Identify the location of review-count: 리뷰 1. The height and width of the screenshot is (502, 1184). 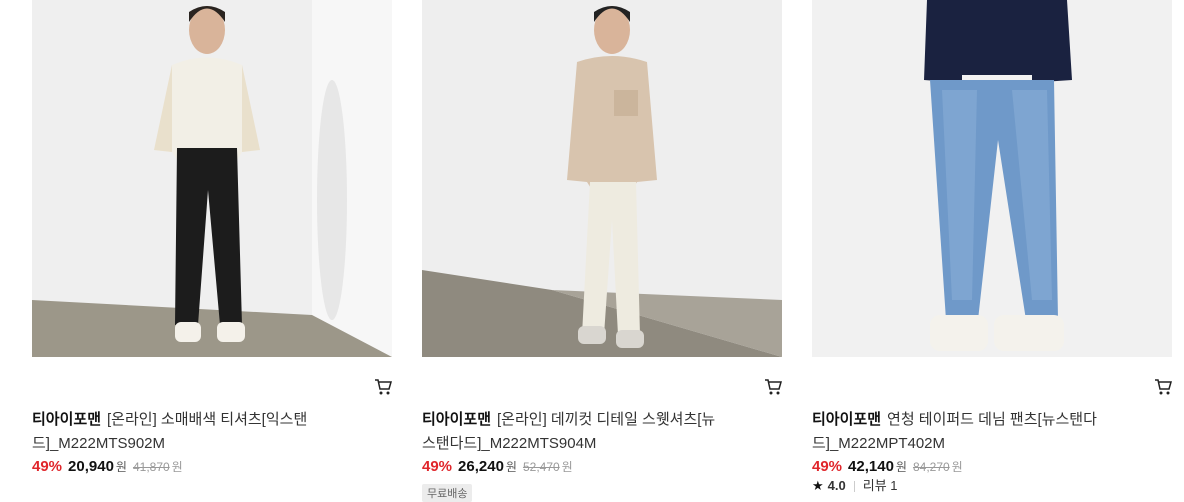
(880, 485).